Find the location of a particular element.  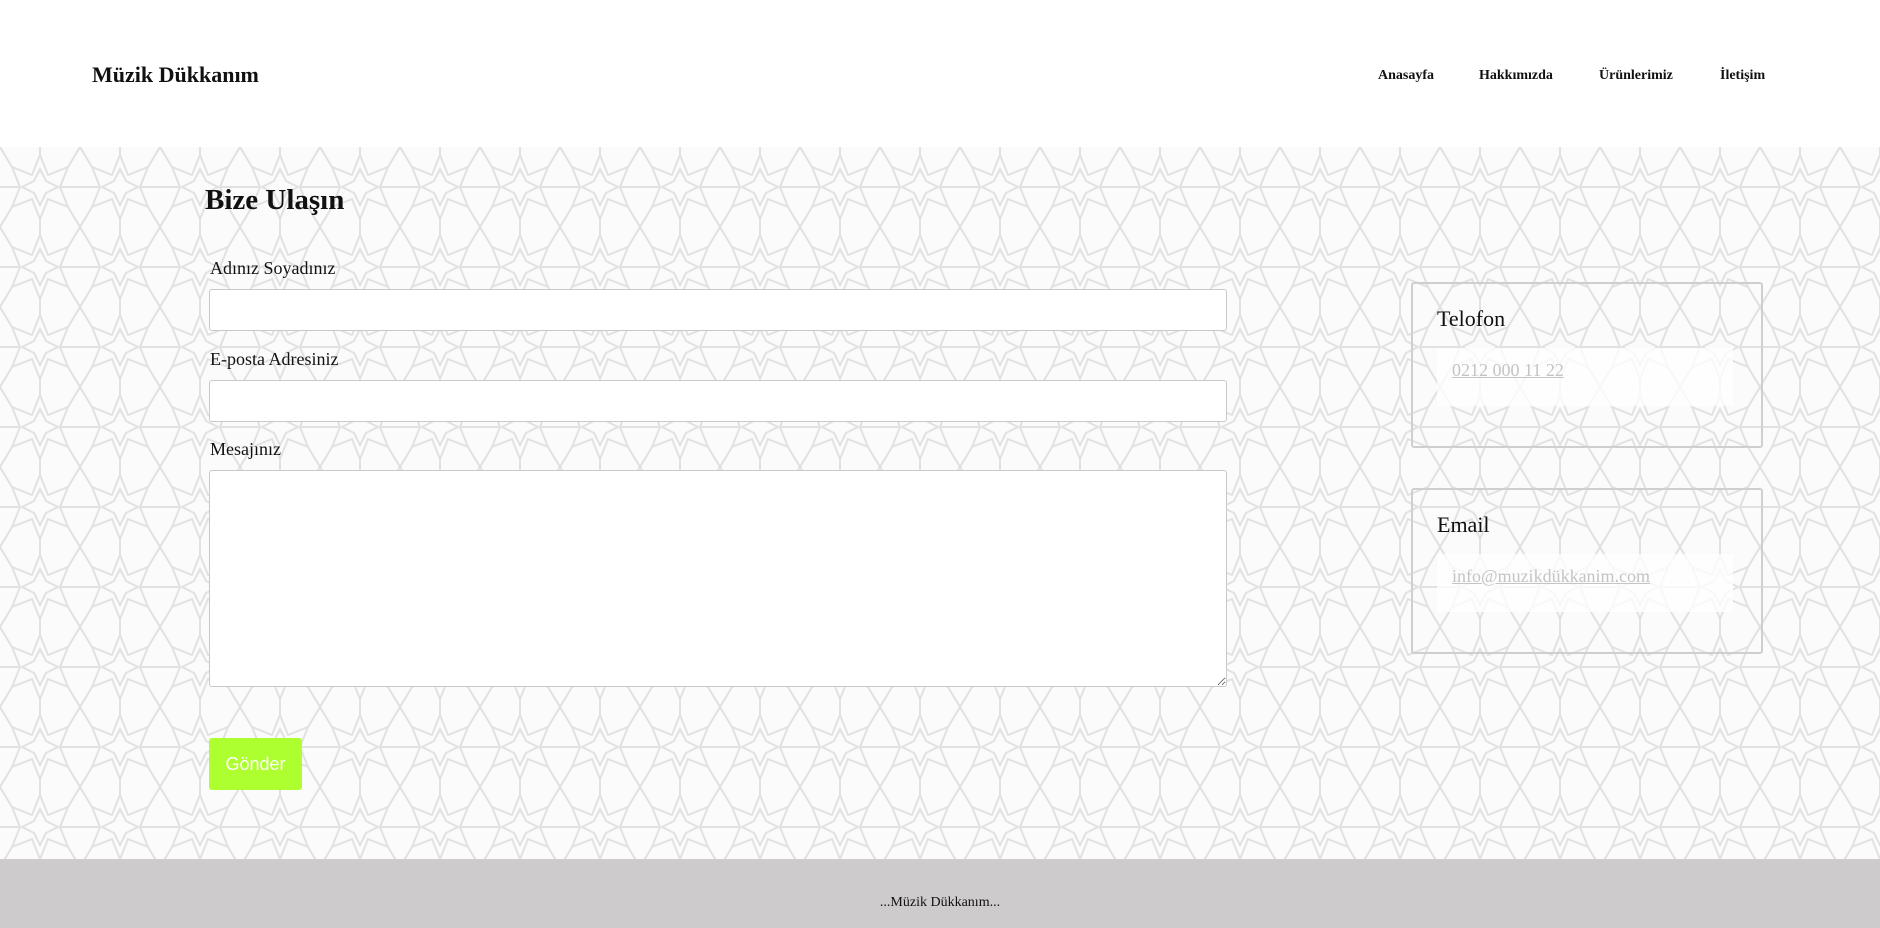

phone-card: Telofon 0212 000 11 22 is located at coordinates (1587, 365).